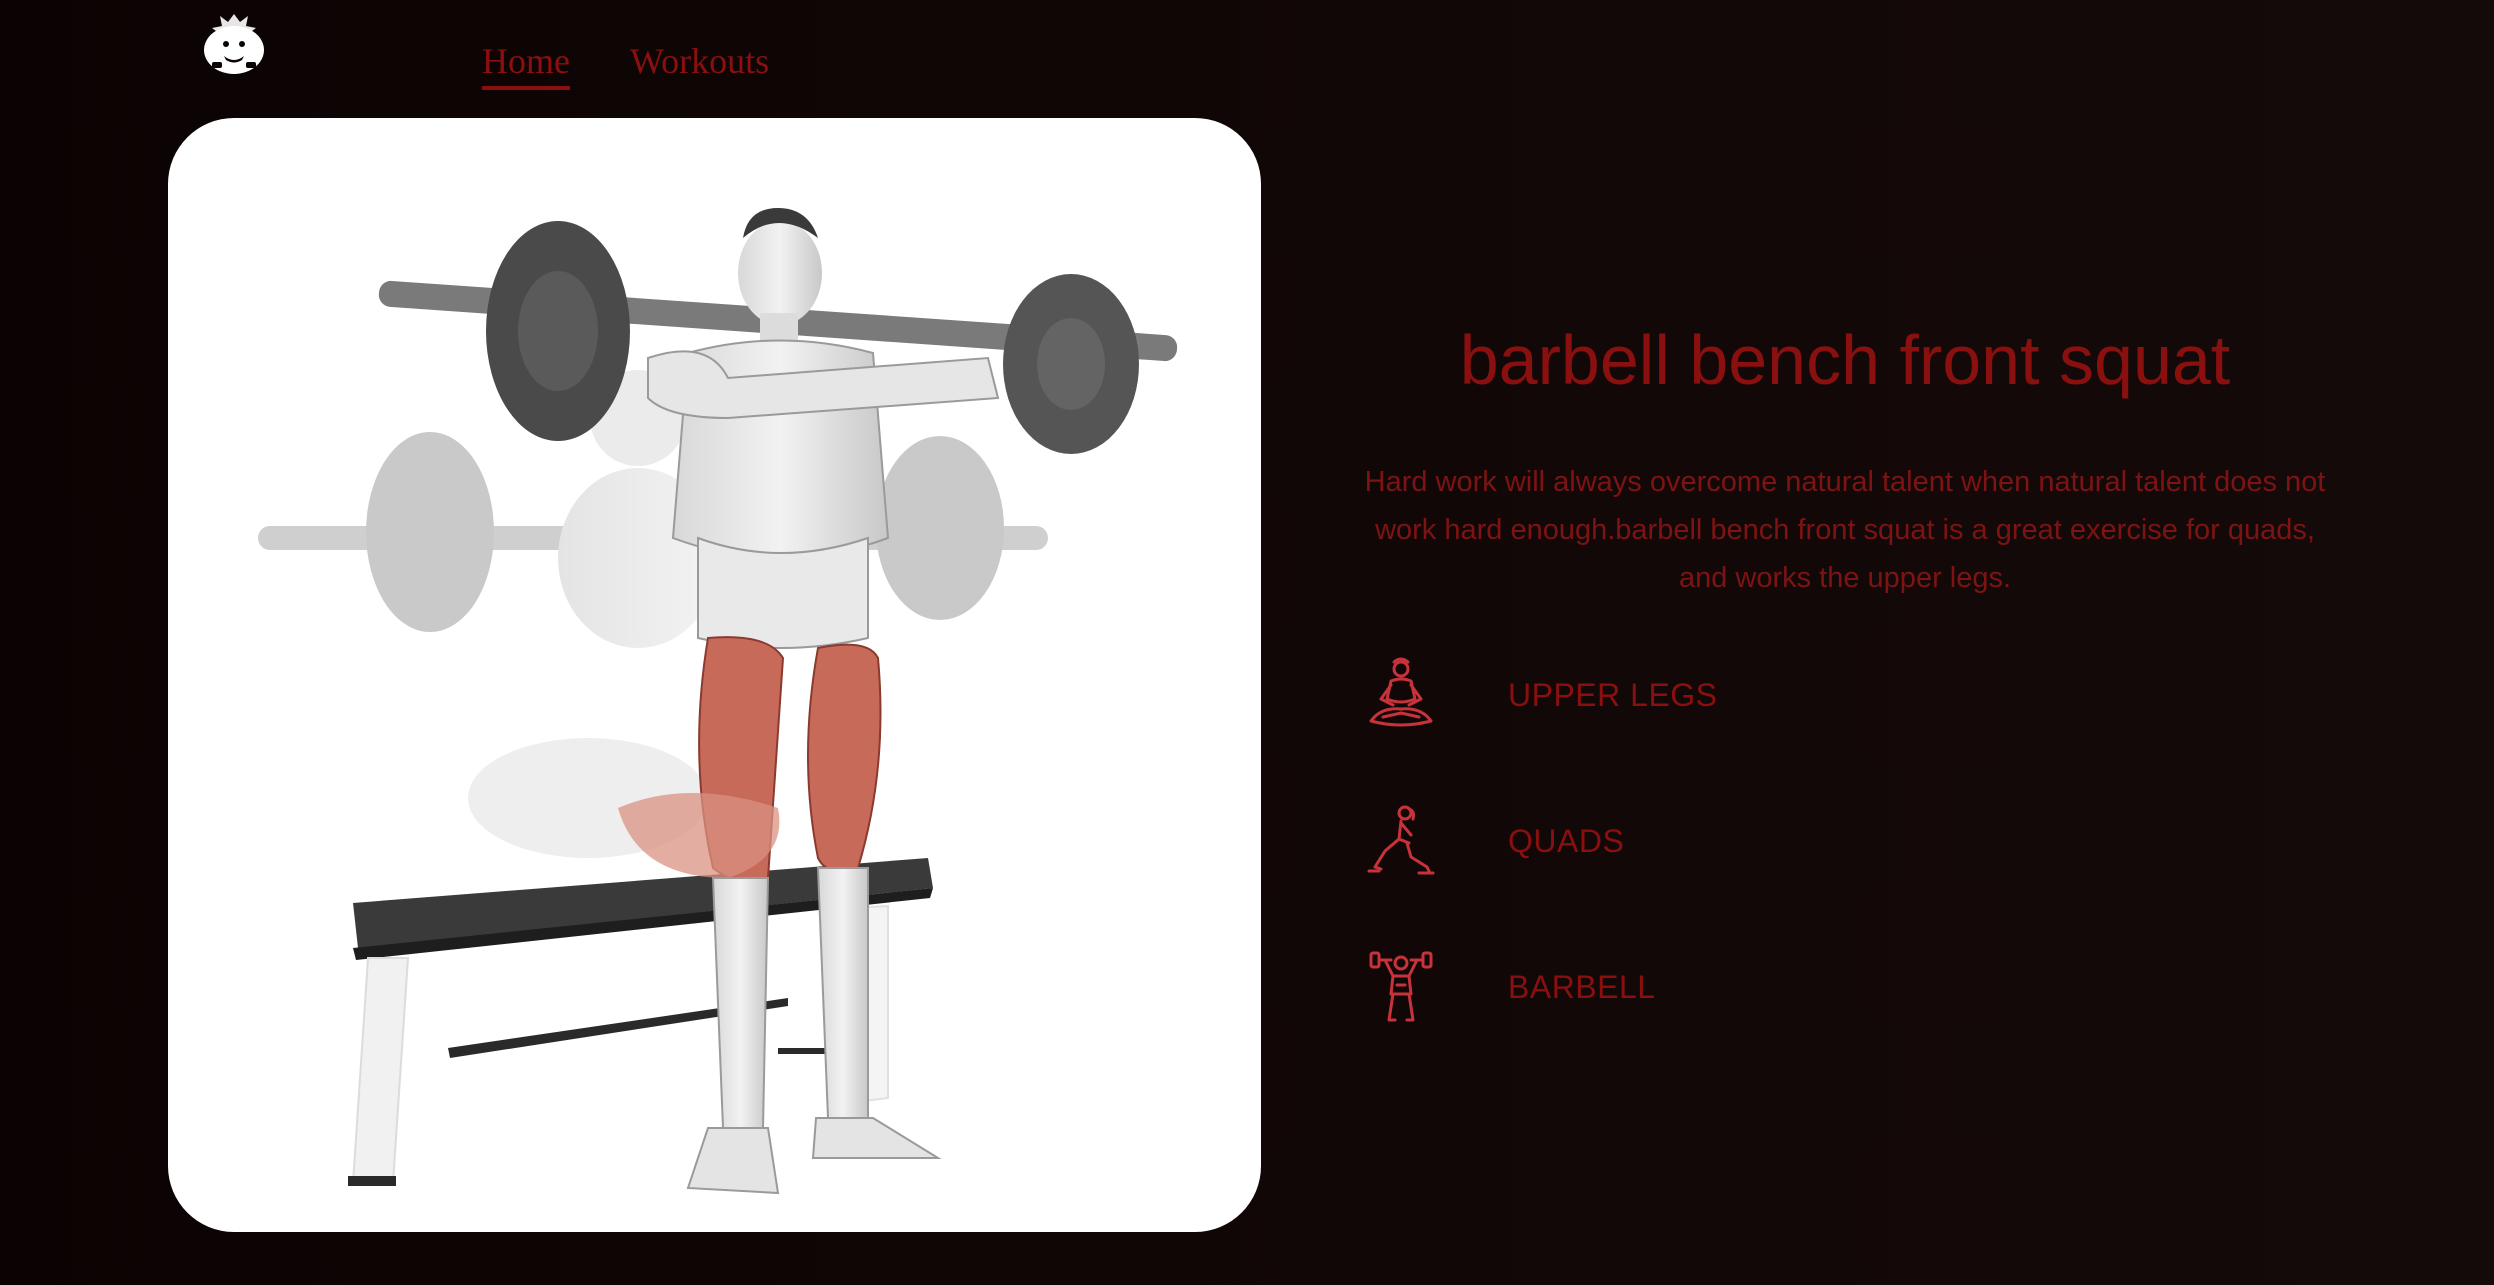 The image size is (2494, 1285). What do you see at coordinates (1582, 986) in the screenshot?
I see `target-label: BARBELL` at bounding box center [1582, 986].